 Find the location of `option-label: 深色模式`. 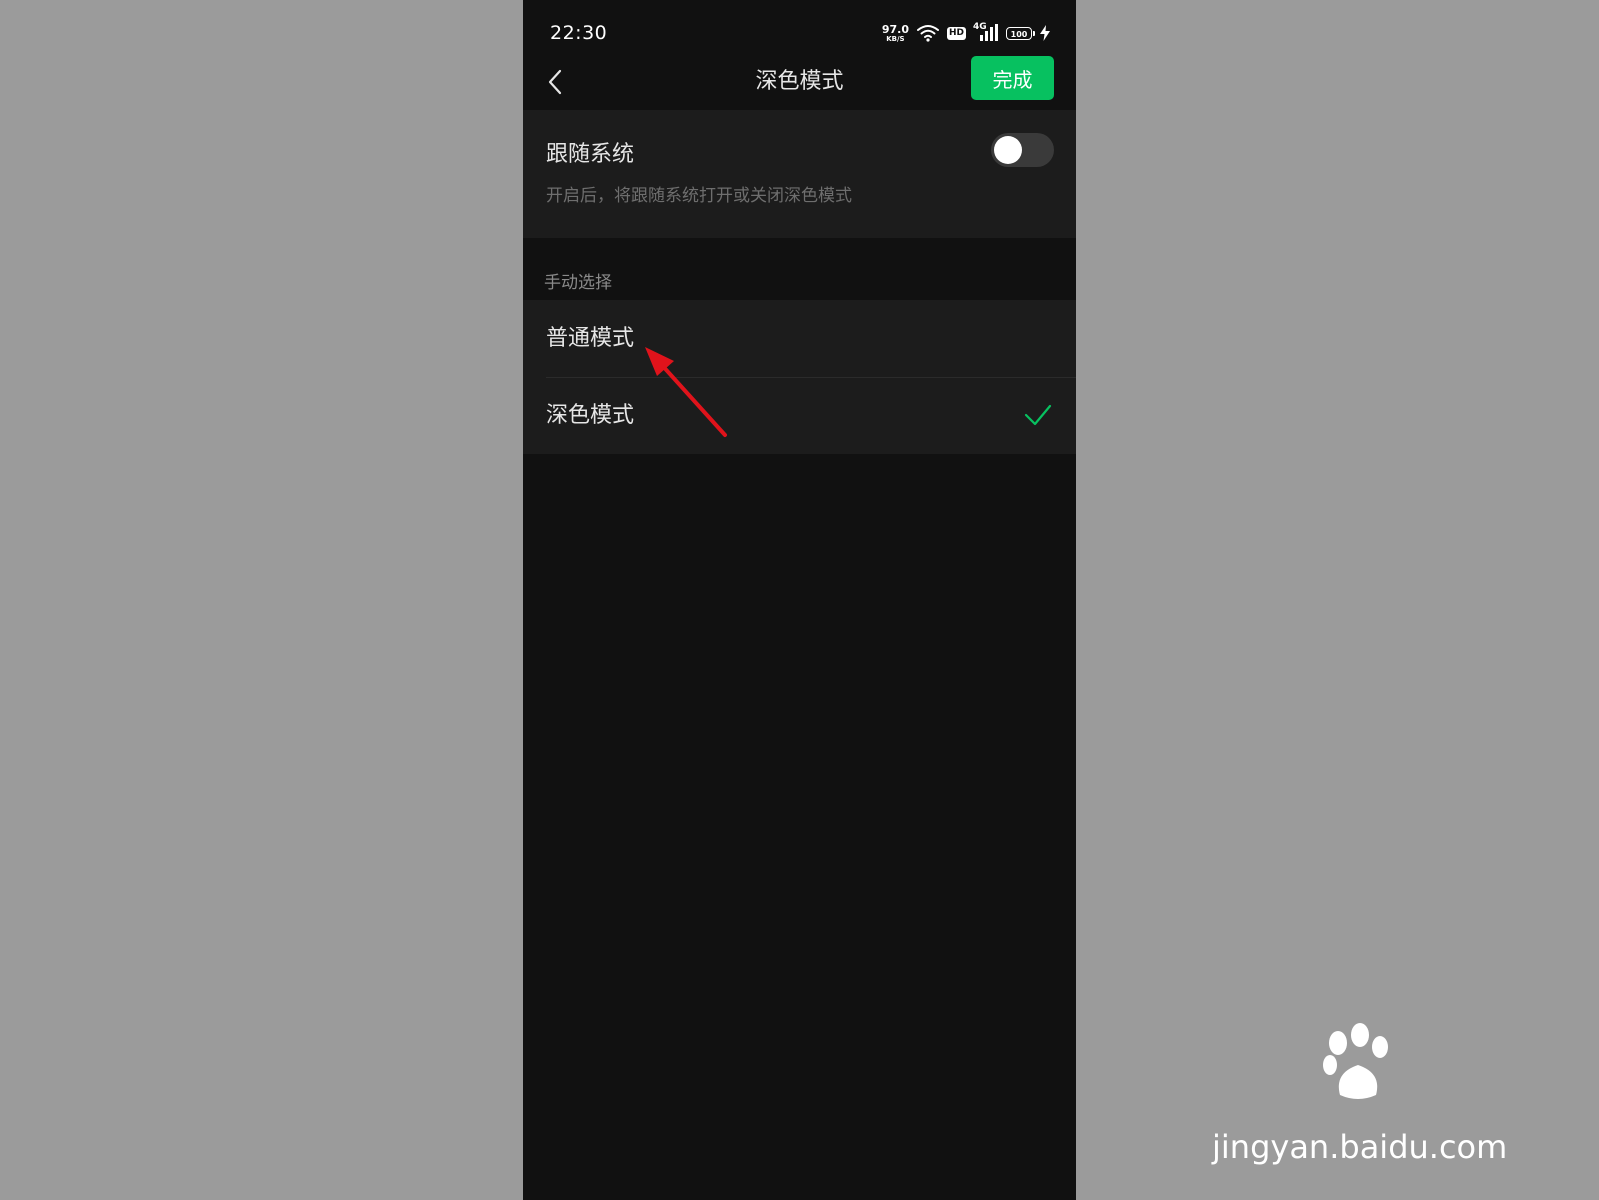

option-label: 深色模式 is located at coordinates (590, 415).